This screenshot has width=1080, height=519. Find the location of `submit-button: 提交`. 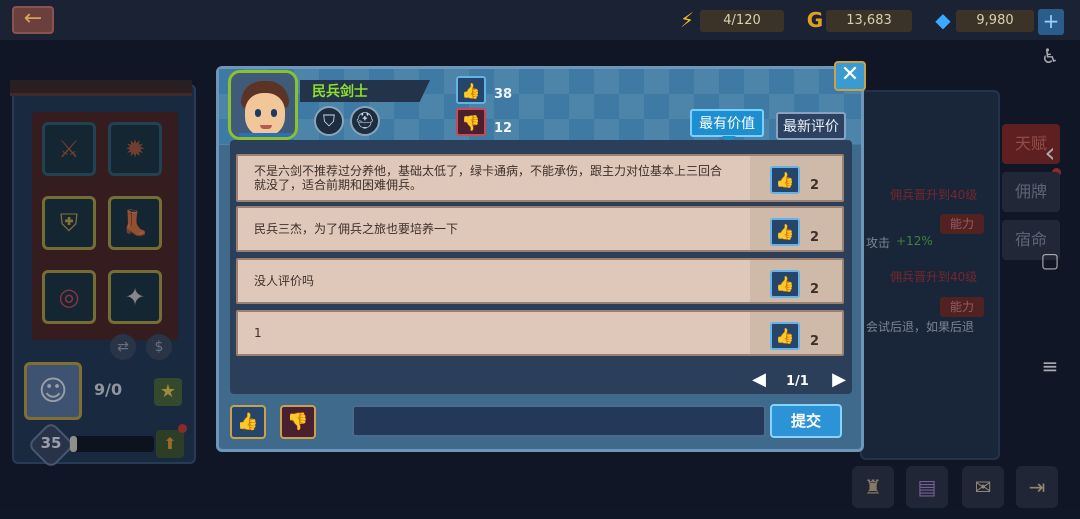

submit-button: 提交 is located at coordinates (806, 421).